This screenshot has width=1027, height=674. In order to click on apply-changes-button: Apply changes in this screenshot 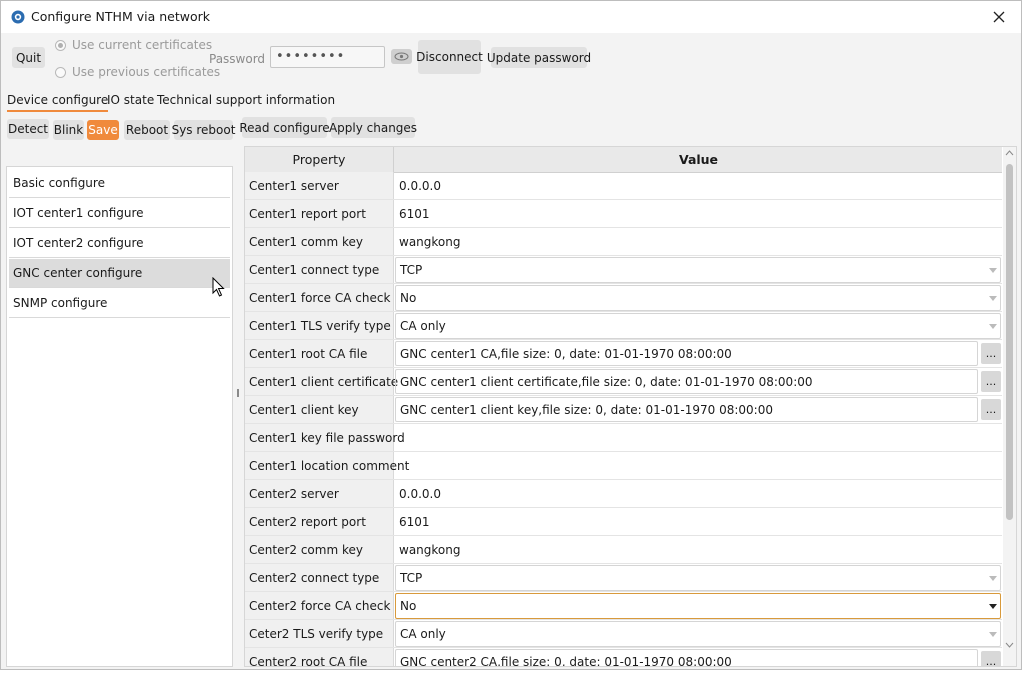, I will do `click(373, 127)`.